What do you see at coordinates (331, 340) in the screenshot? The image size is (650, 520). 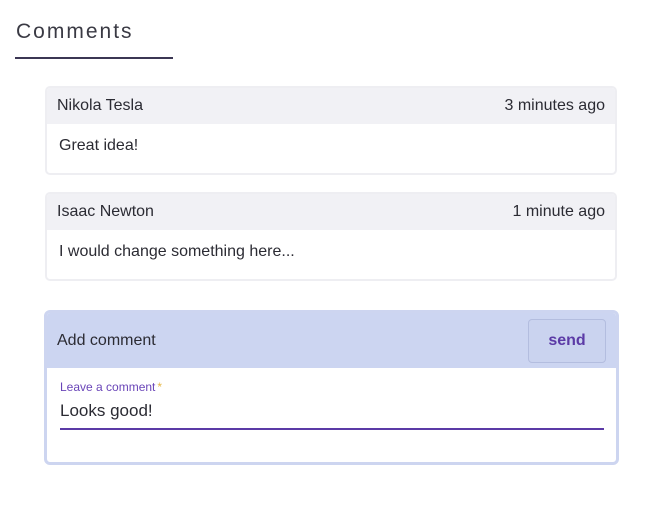 I see `add-comment-header: Add comment send` at bounding box center [331, 340].